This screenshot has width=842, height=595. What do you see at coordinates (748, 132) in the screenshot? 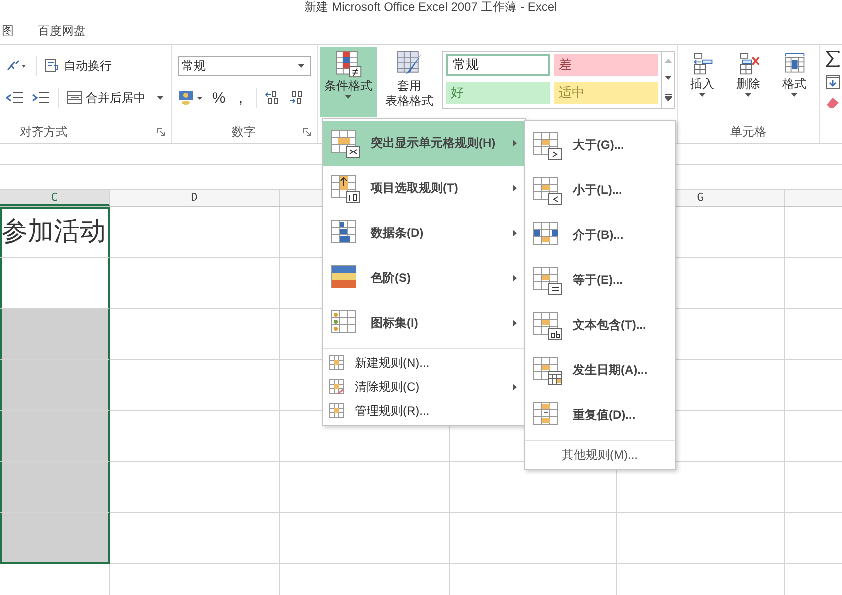
I see `group-label: 单元格` at bounding box center [748, 132].